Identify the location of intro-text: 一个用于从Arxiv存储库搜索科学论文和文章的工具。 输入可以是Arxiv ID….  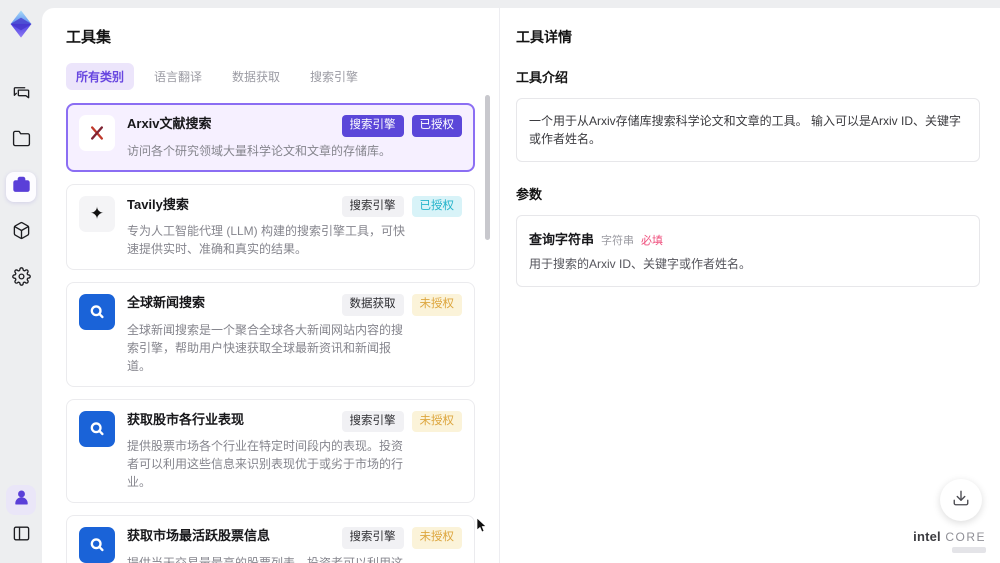
(745, 130).